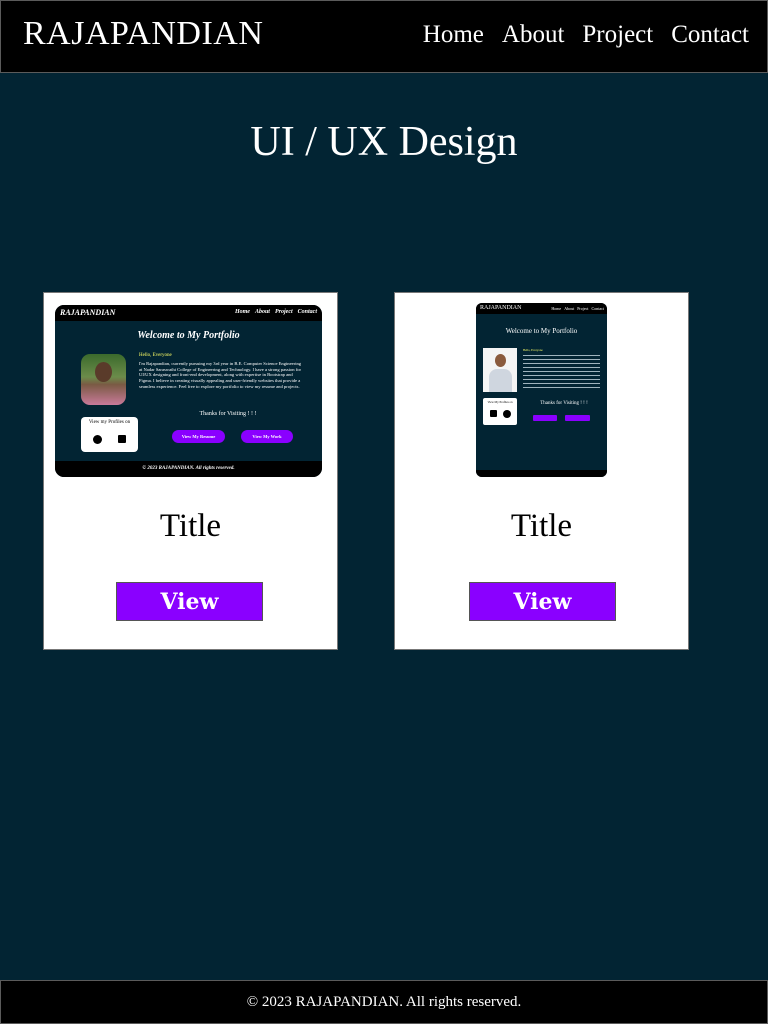 This screenshot has width=768, height=1024. Describe the element at coordinates (533, 35) in the screenshot. I see `nav-about-link: About` at that location.